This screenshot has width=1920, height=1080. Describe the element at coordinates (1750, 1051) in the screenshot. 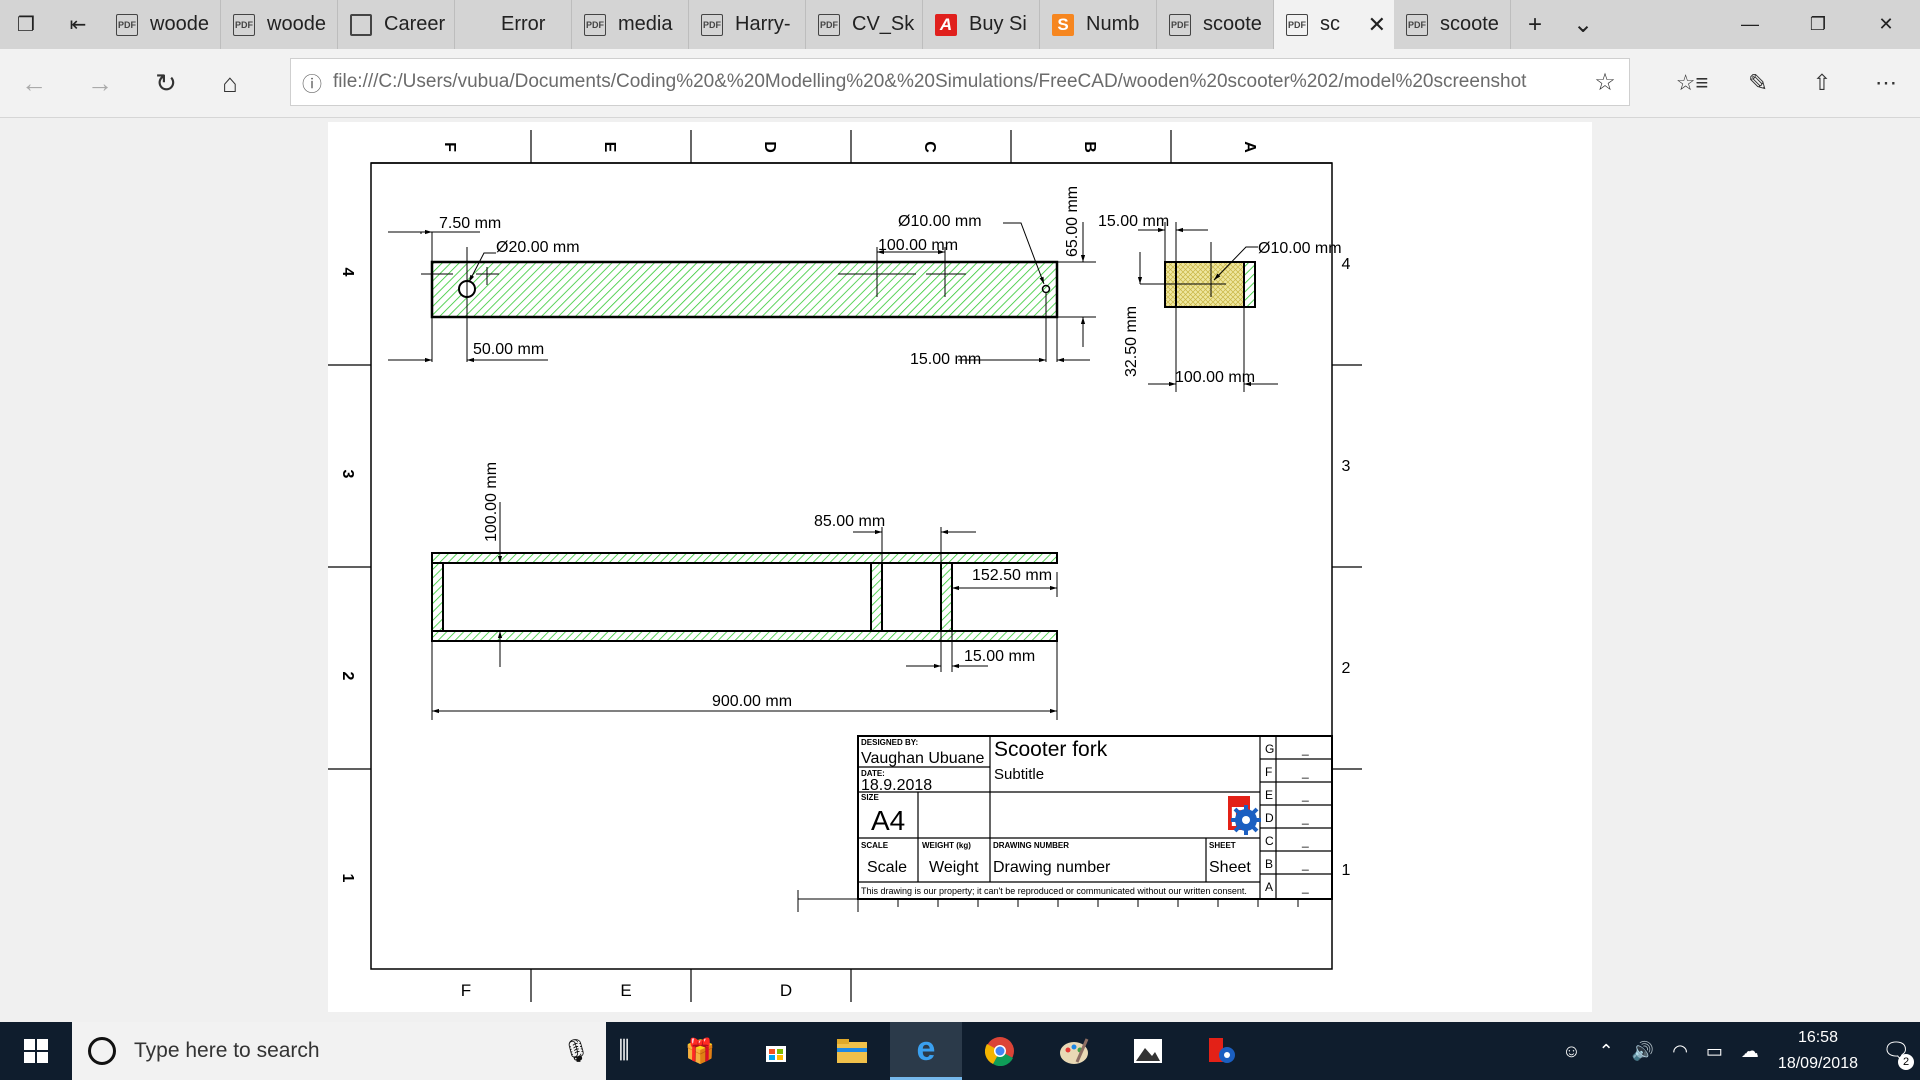

I see `onedrive-cloud-icon: ☁` at that location.